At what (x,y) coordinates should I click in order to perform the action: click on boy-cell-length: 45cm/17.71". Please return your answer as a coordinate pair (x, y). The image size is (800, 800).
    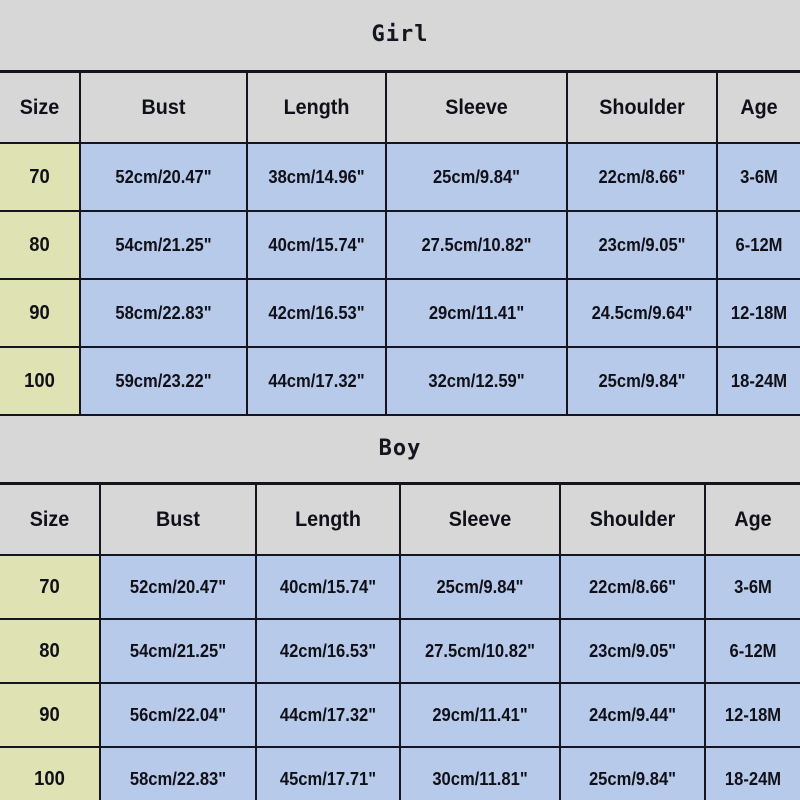
    Looking at the image, I should click on (328, 773).